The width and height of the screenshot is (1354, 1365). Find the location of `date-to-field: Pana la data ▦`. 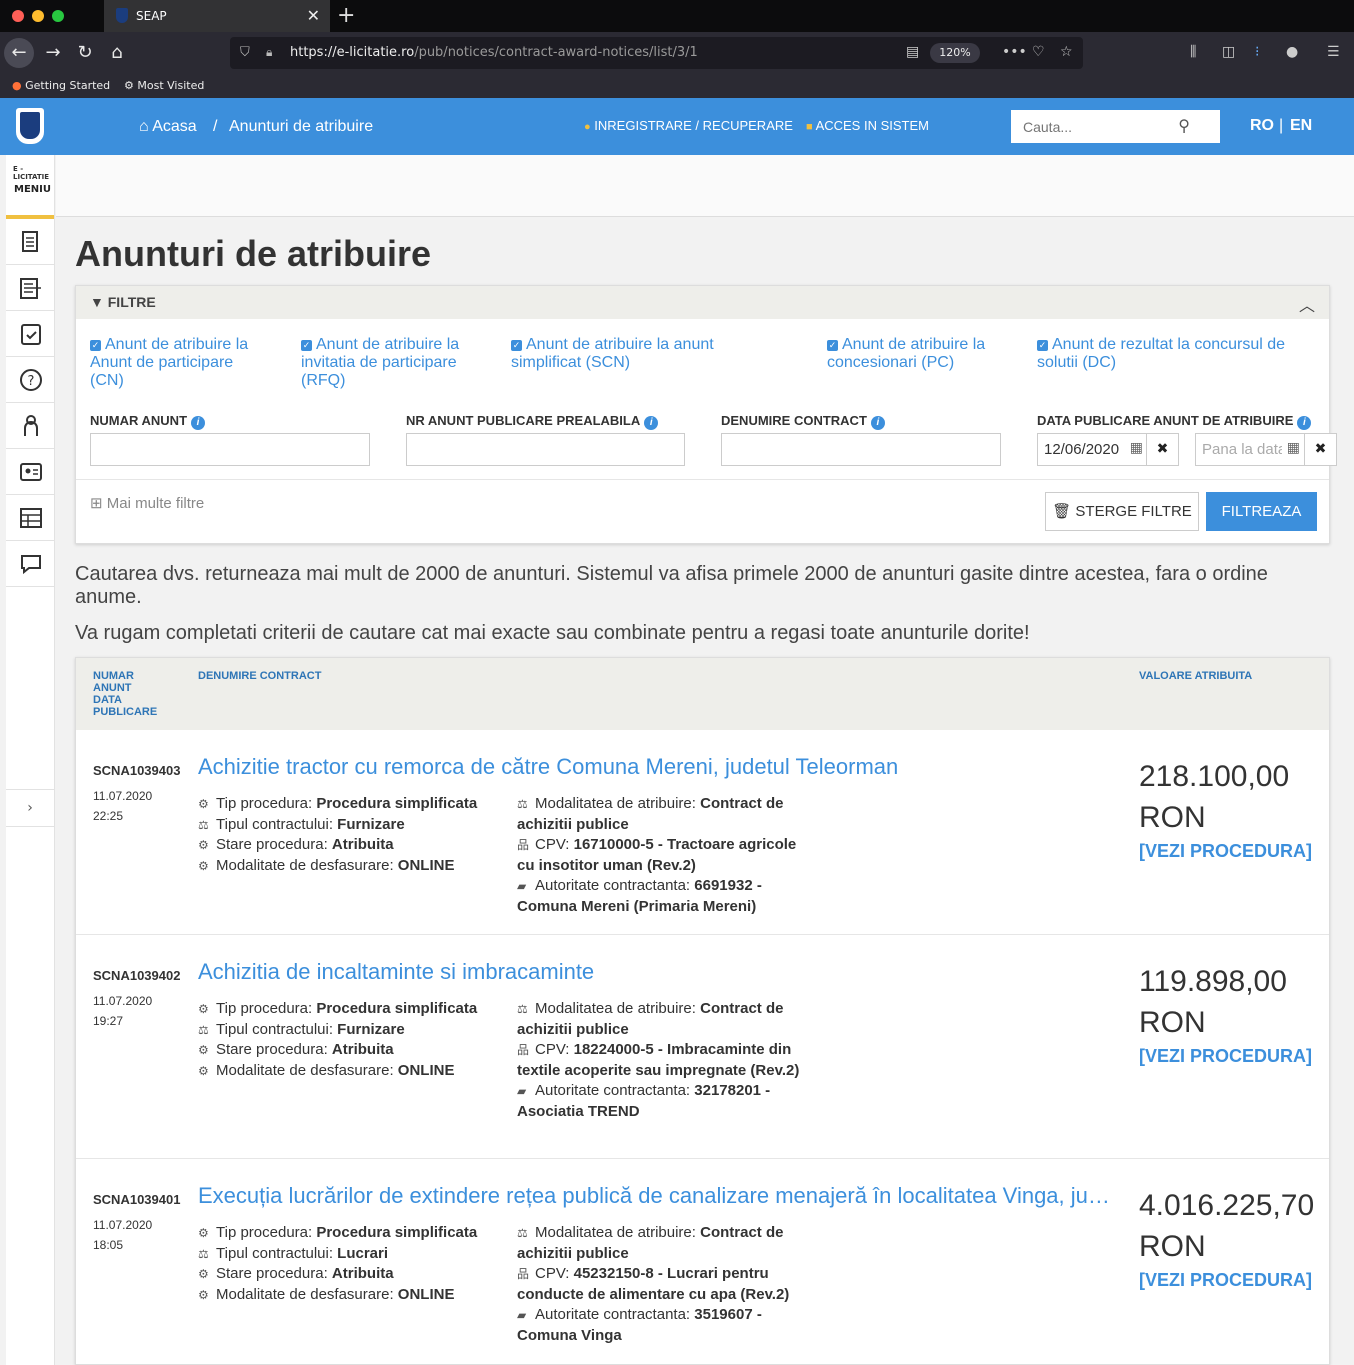

date-to-field: Pana la data ▦ is located at coordinates (1251, 449).